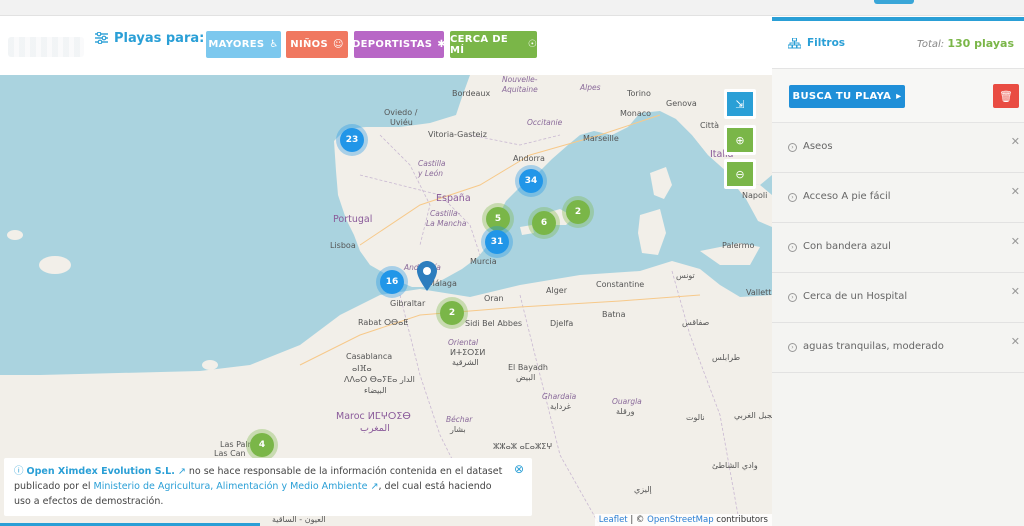 The width and height of the screenshot is (1024, 526). I want to click on cluster-count: 4, so click(262, 445).